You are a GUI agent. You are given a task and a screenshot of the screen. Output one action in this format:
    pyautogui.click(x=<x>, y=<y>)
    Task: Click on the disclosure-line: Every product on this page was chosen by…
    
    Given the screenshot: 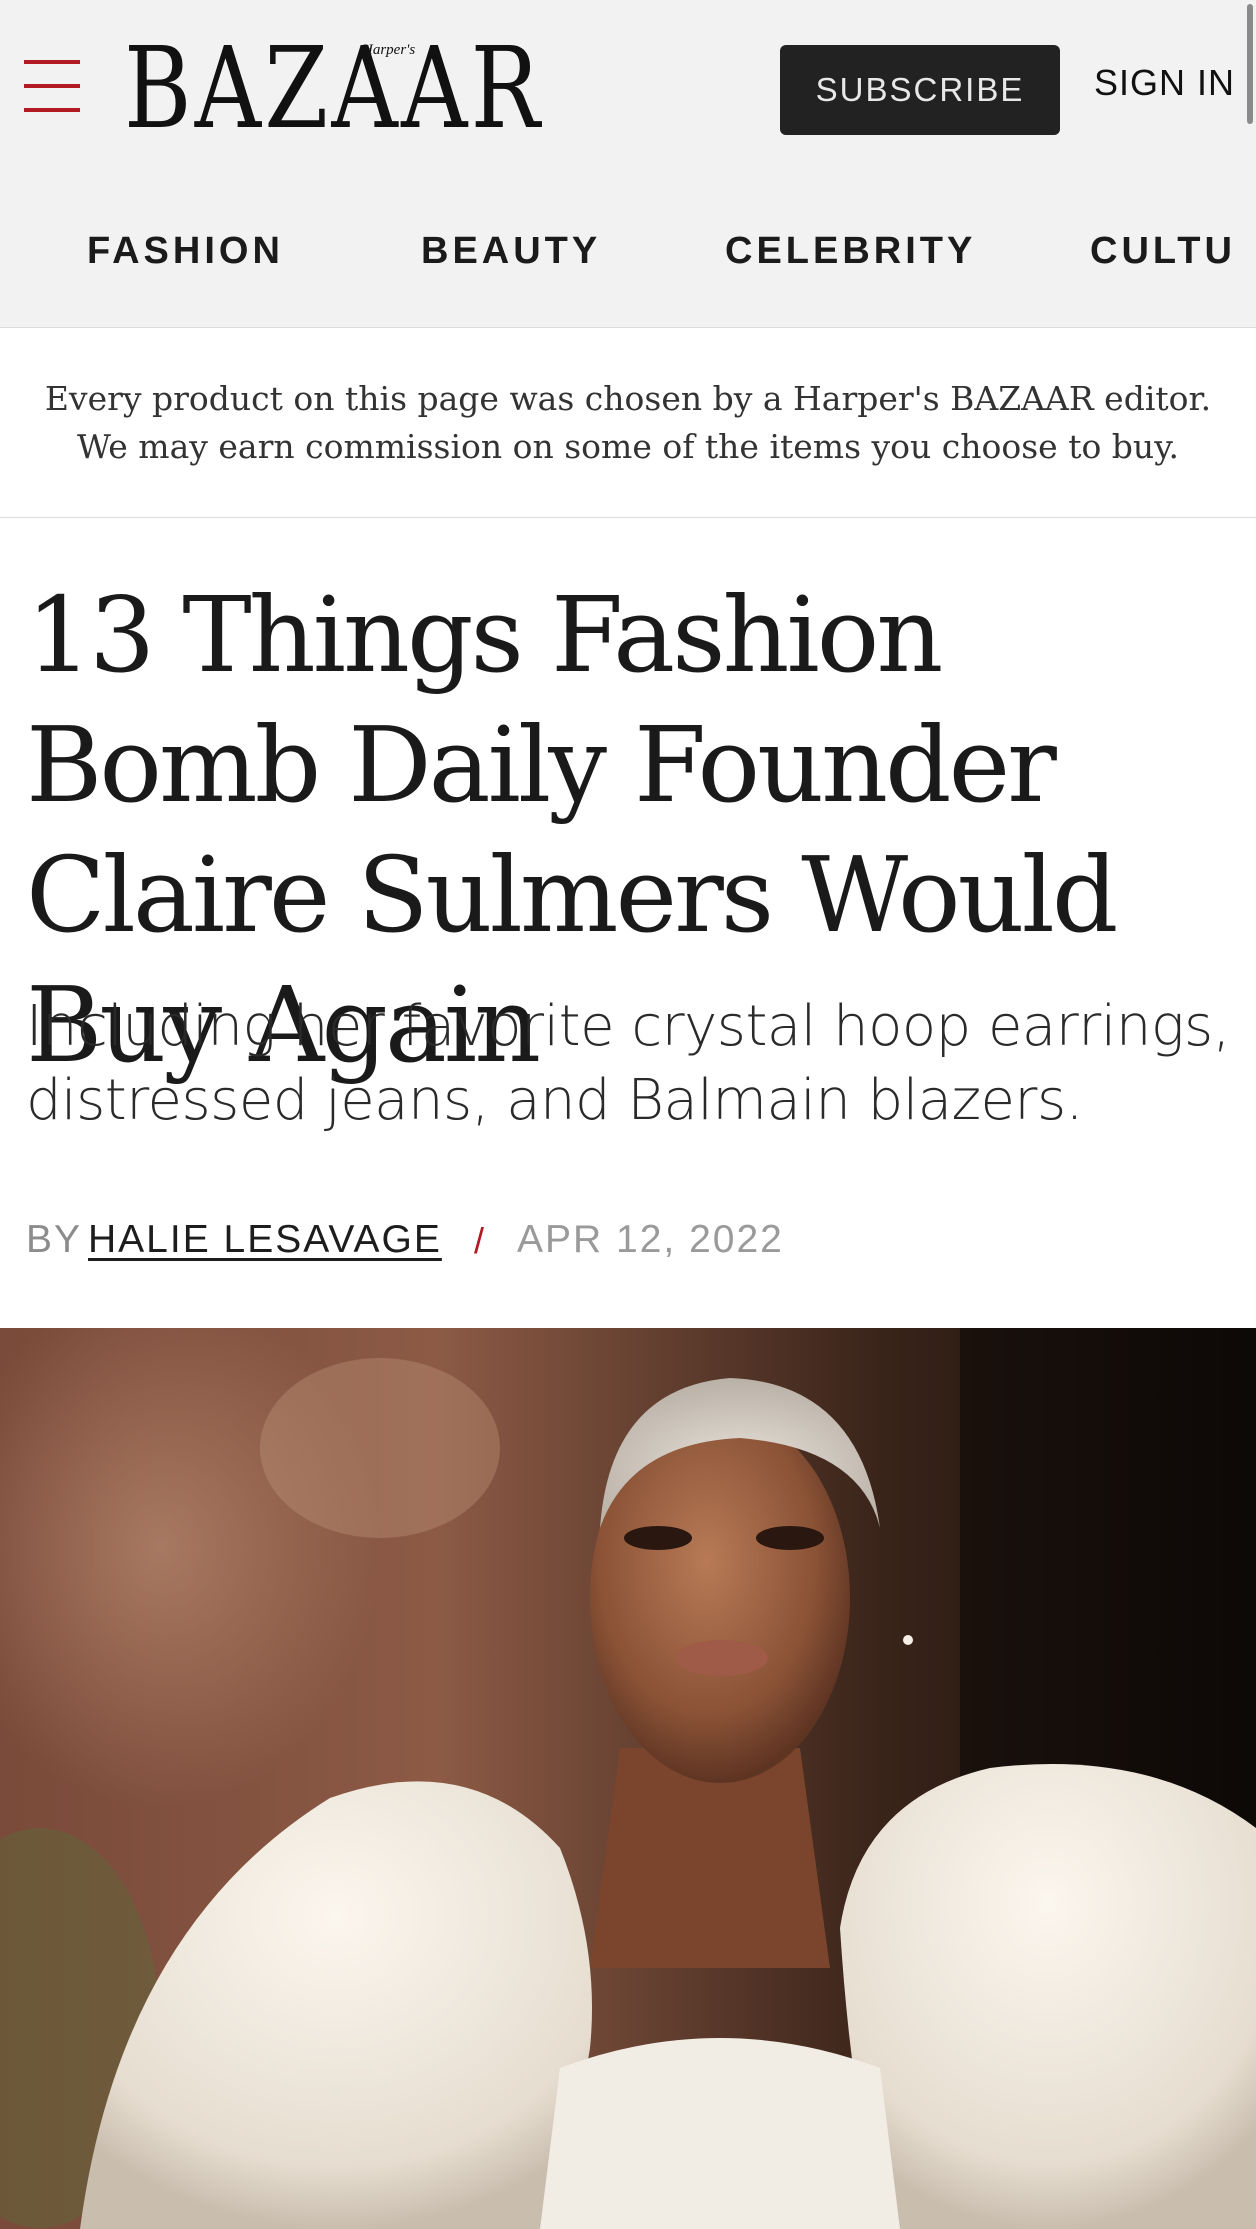 What is the action you would take?
    pyautogui.click(x=628, y=398)
    